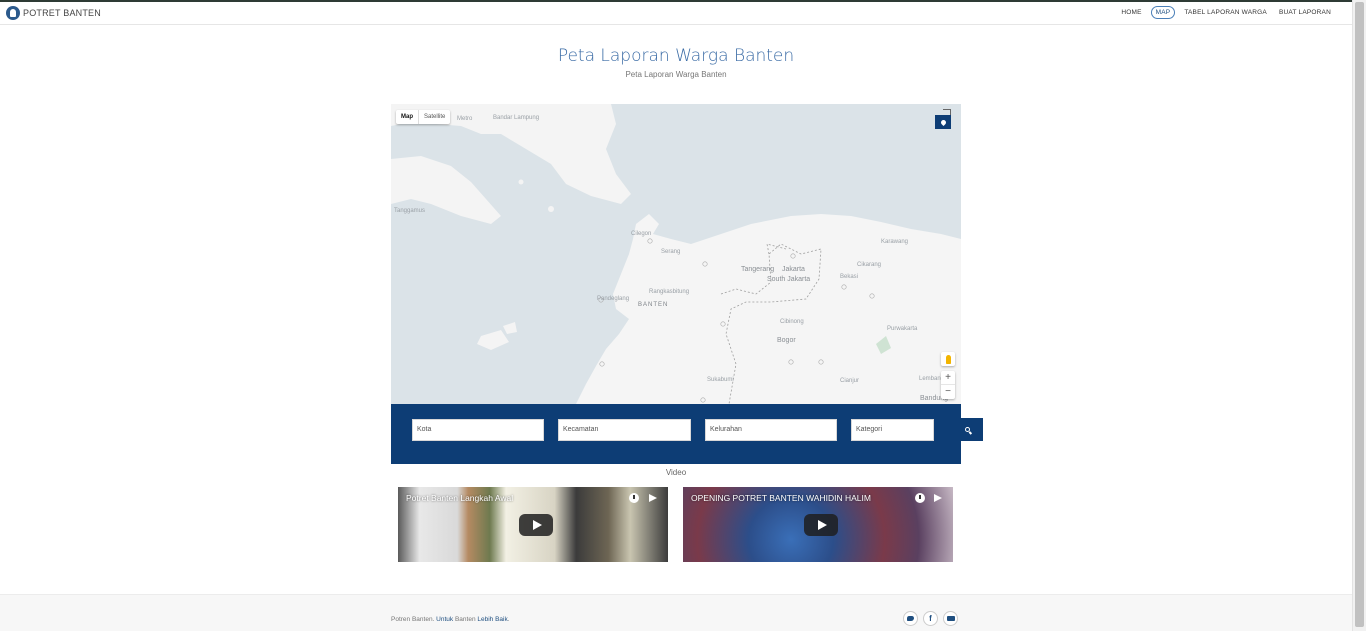  Describe the element at coordinates (410, 211) in the screenshot. I see `map-label-tanggamus: Tanggamus` at that location.